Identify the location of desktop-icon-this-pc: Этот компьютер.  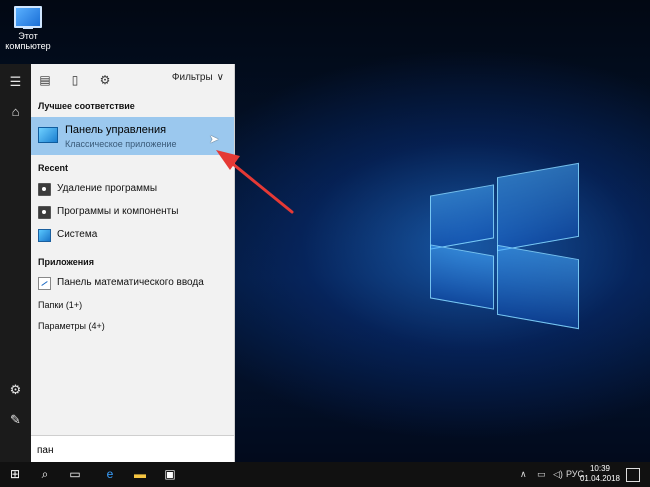
(28, 28).